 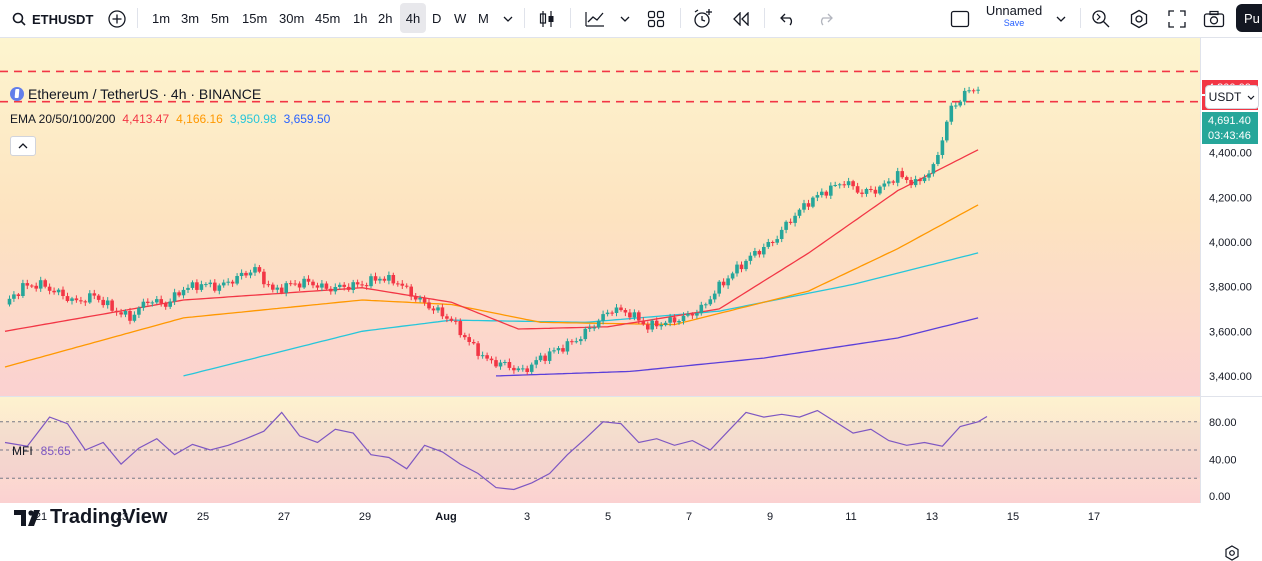 I want to click on interval-45m: 45m, so click(x=327, y=18).